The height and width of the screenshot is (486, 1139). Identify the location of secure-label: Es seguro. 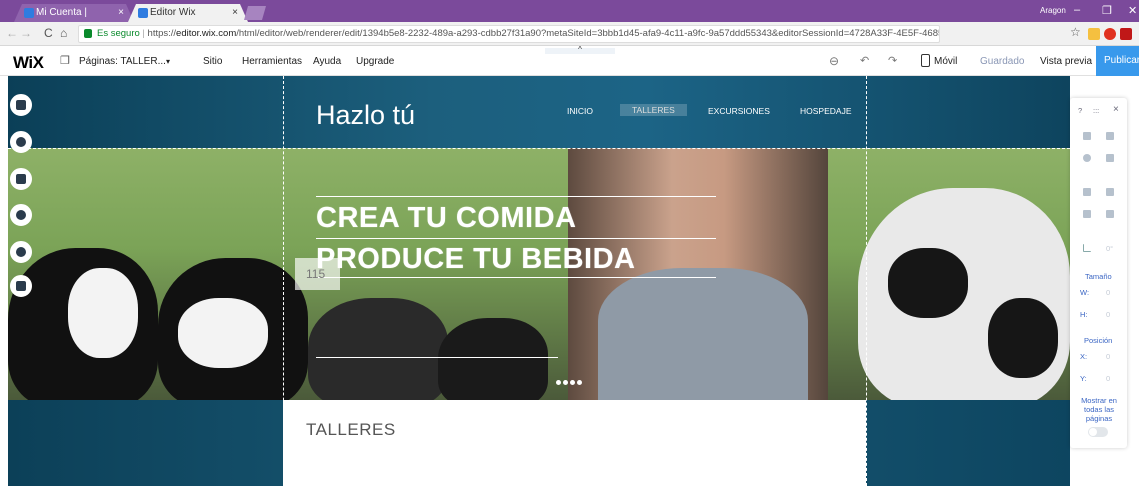
(118, 33).